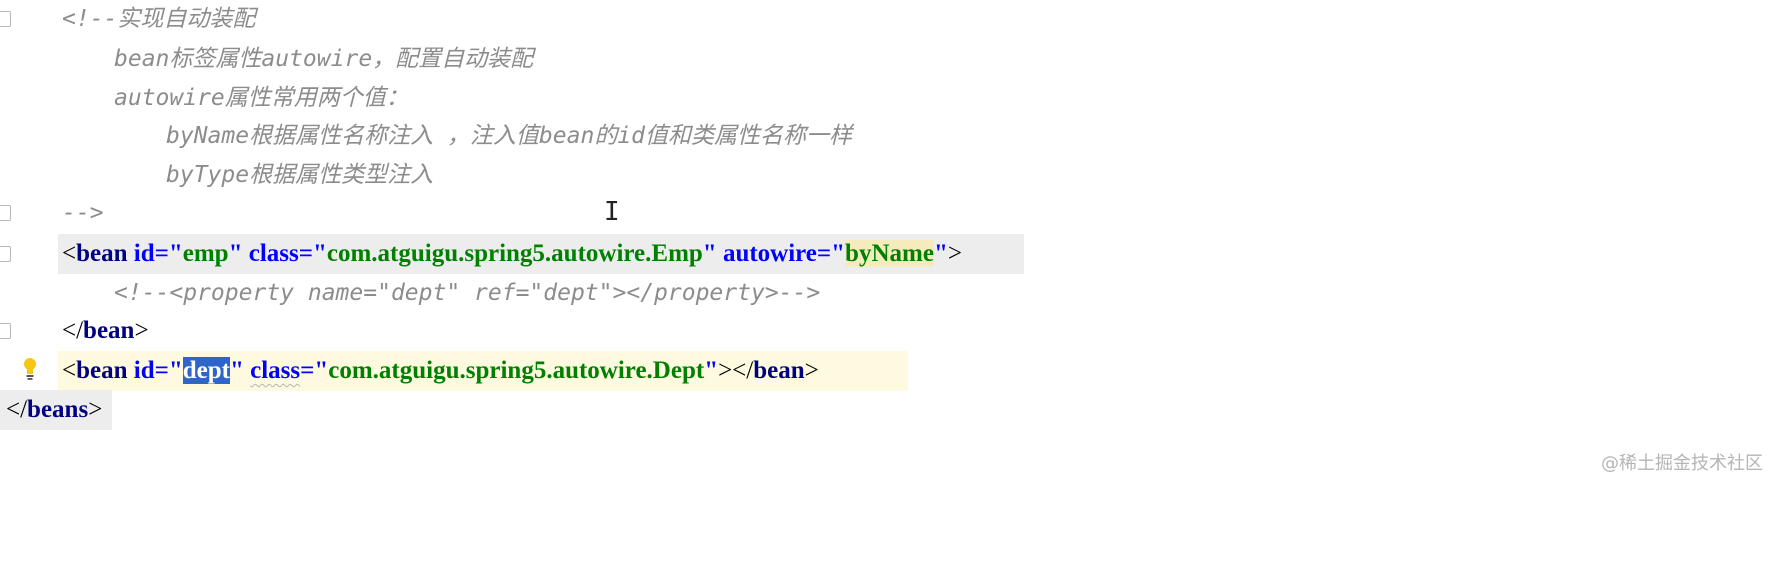  What do you see at coordinates (889, 331) in the screenshot?
I see `code-line-9: </bean>` at bounding box center [889, 331].